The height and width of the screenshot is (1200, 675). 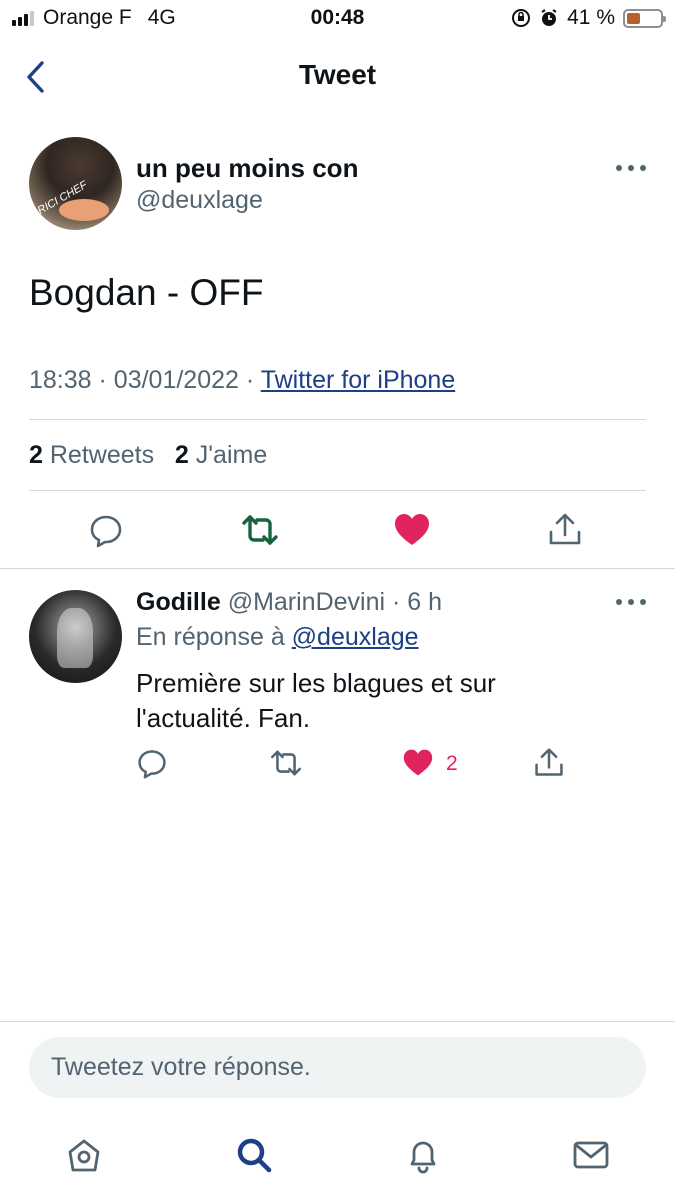 I want to click on tab-home, so click(x=84, y=1155).